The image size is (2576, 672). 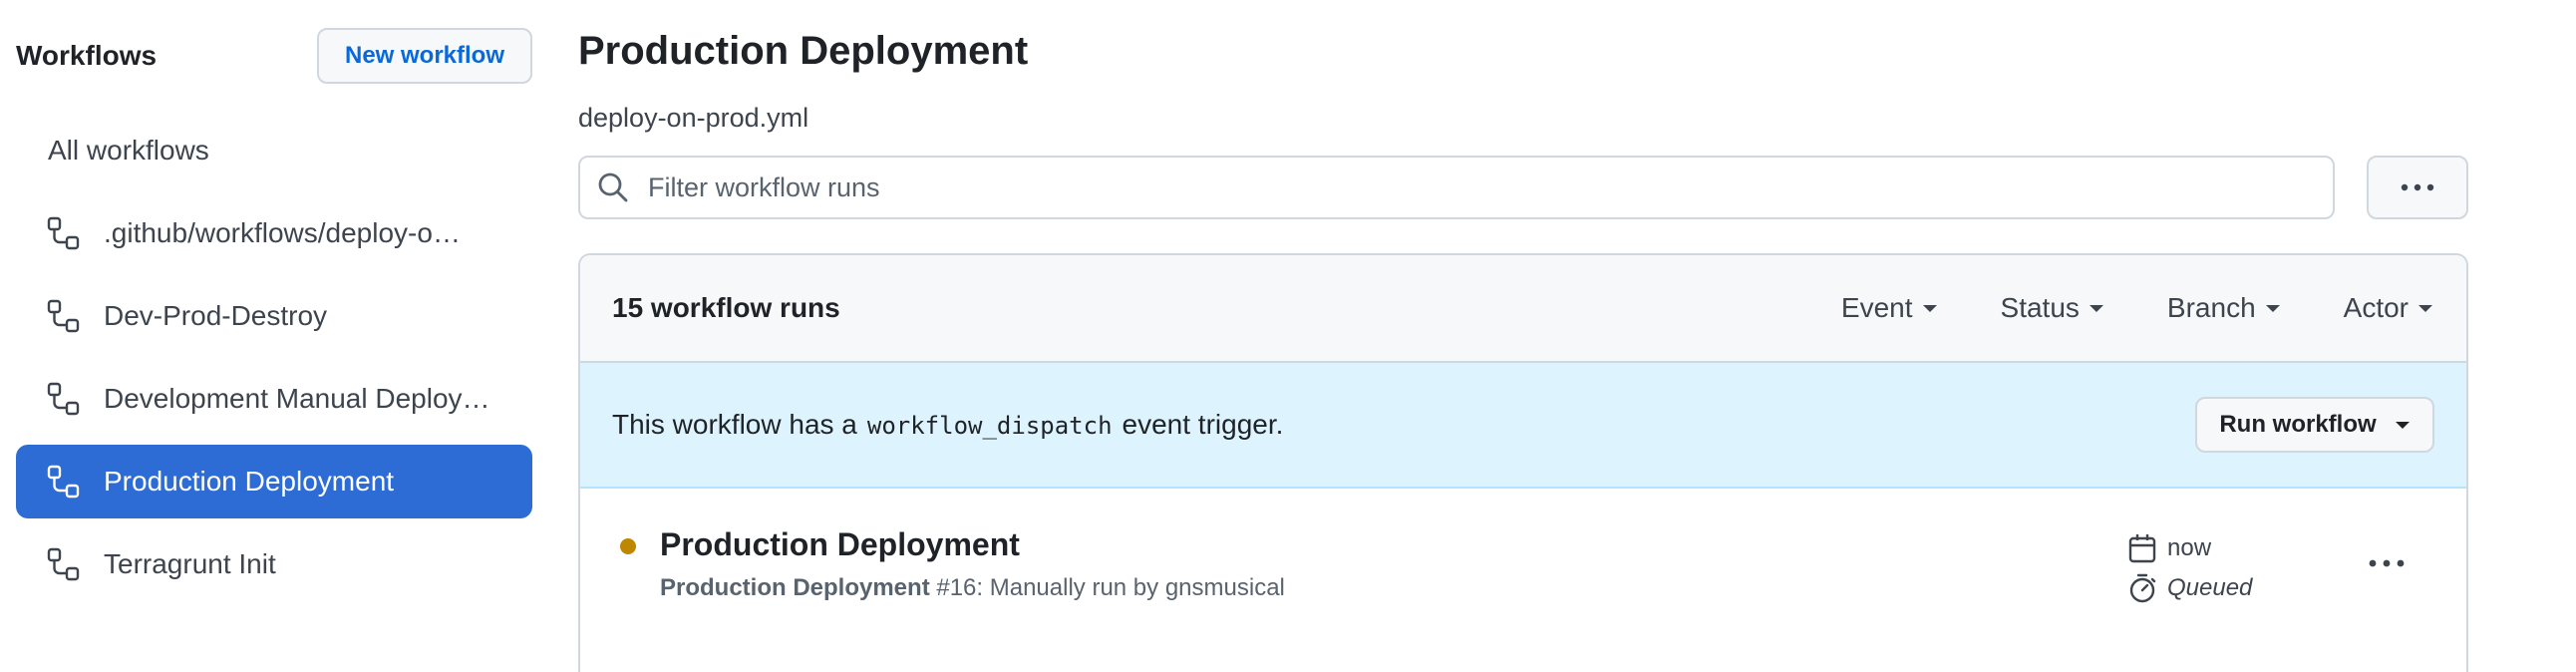 I want to click on event-filter-menu: Event, so click(x=1890, y=308).